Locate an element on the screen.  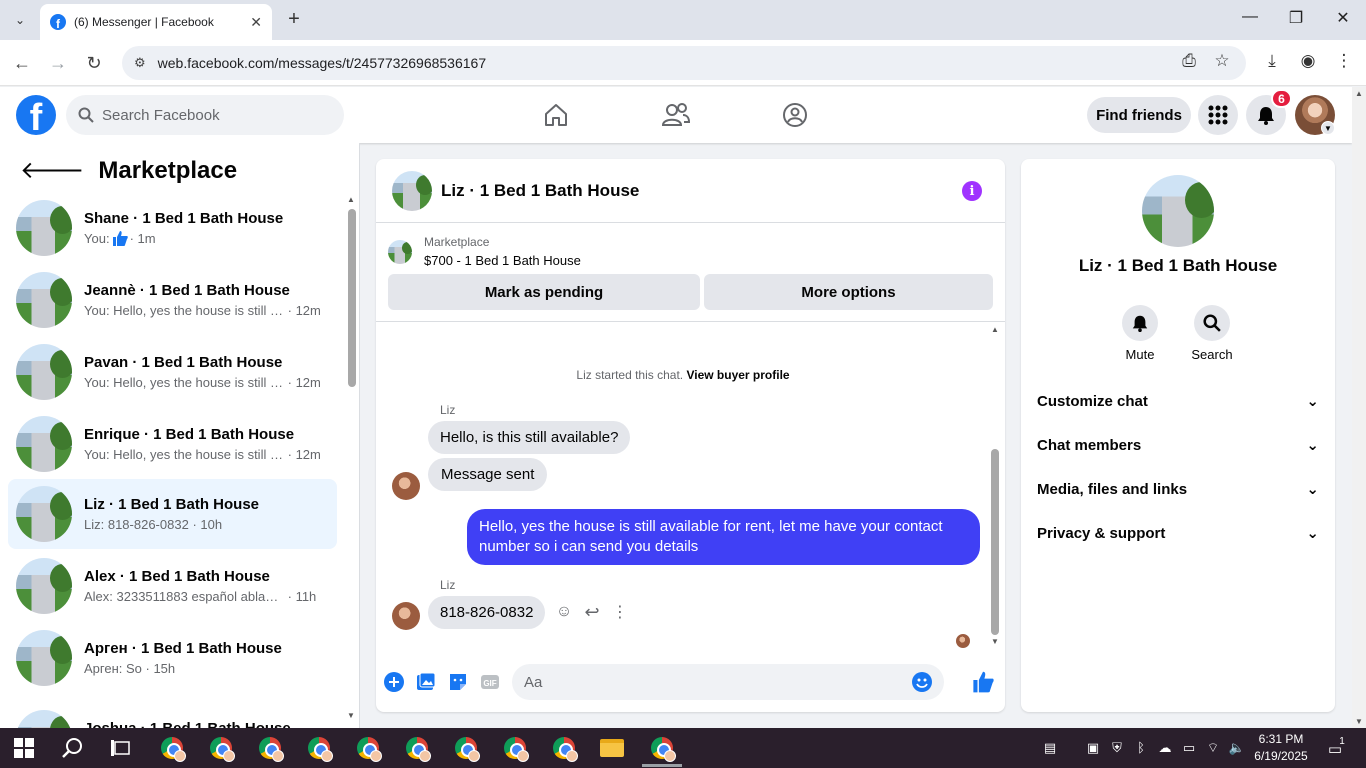
forward-arrow-icon: → is located at coordinates (58, 63).